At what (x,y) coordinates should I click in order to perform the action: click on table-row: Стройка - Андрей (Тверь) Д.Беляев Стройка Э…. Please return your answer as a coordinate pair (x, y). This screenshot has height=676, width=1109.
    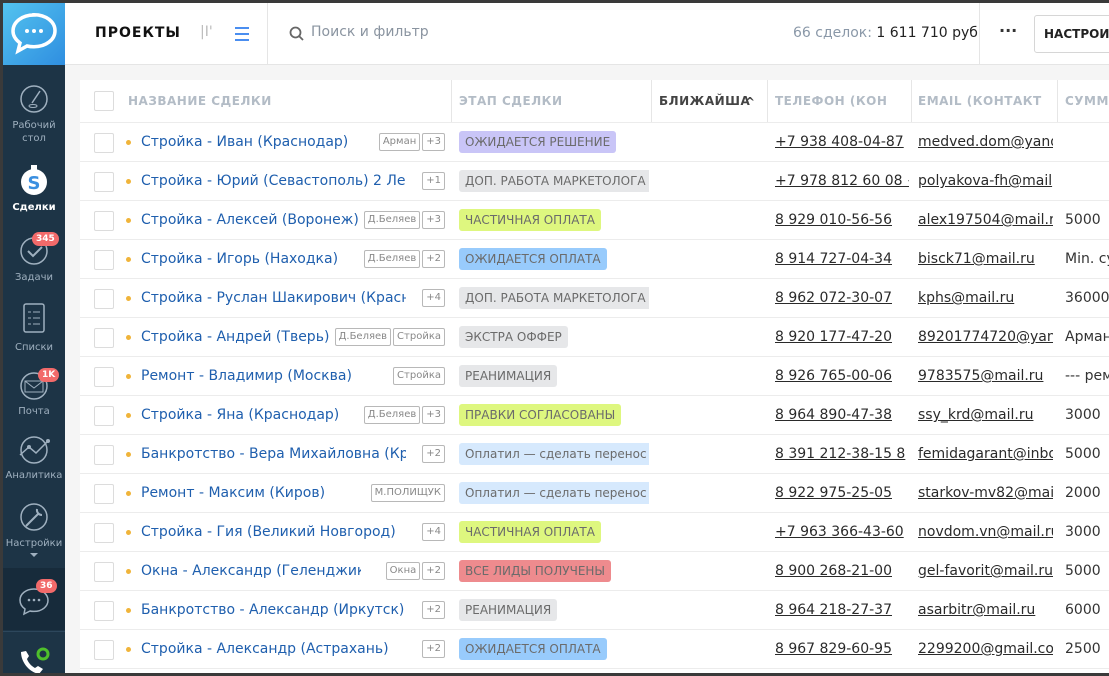
    Looking at the image, I should click on (594, 337).